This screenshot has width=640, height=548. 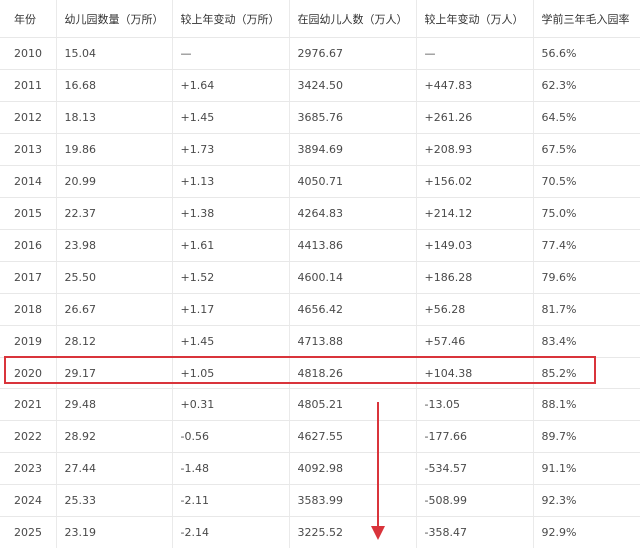 I want to click on table-row: 202129.48+0.314805.21-13.0588.1%, so click(x=320, y=405).